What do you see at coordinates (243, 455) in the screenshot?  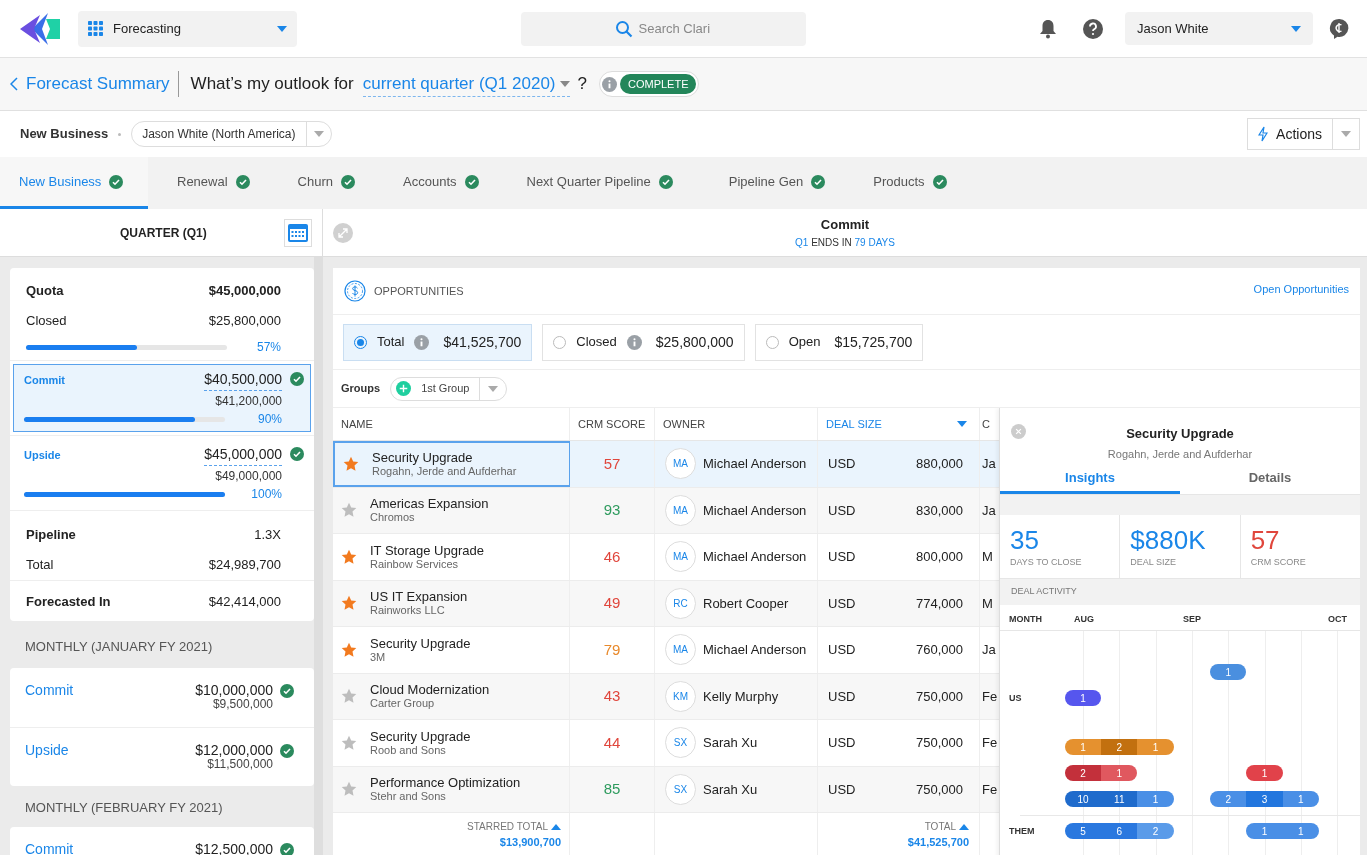 I see `forecast-value: $45,000,000` at bounding box center [243, 455].